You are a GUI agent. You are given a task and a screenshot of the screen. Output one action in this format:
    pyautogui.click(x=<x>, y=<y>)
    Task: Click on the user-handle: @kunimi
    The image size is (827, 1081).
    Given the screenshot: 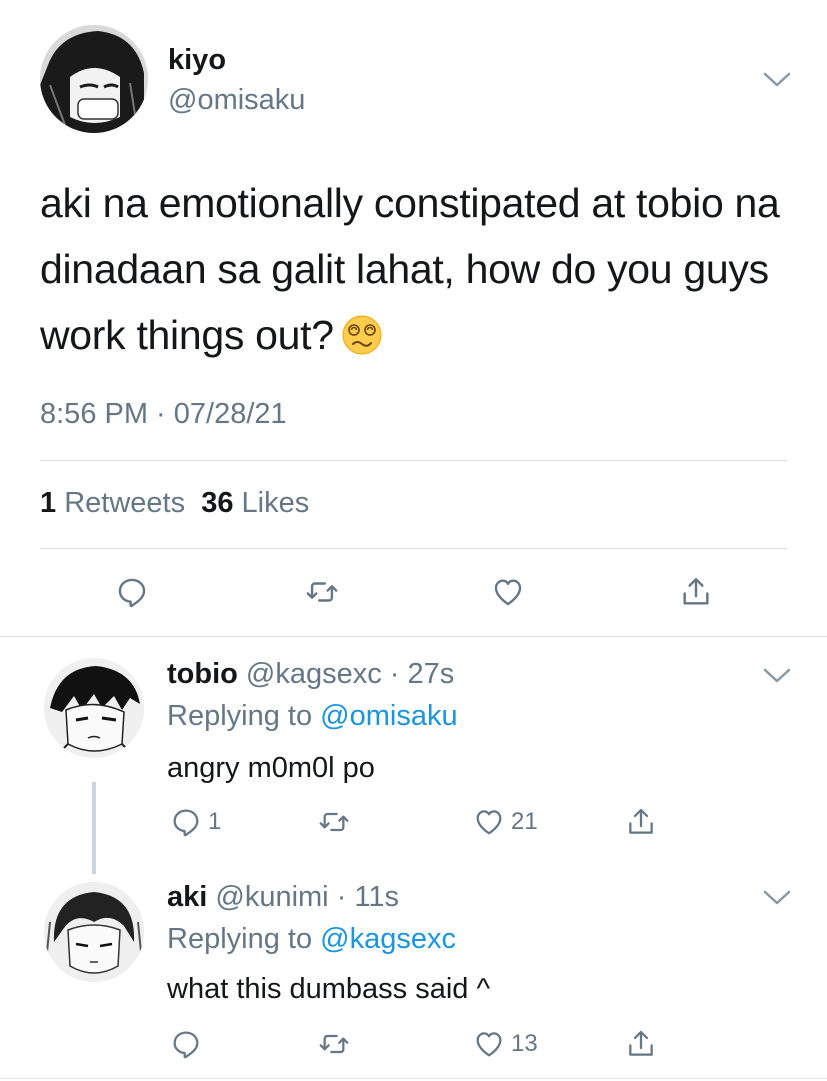 What is the action you would take?
    pyautogui.click(x=271, y=897)
    